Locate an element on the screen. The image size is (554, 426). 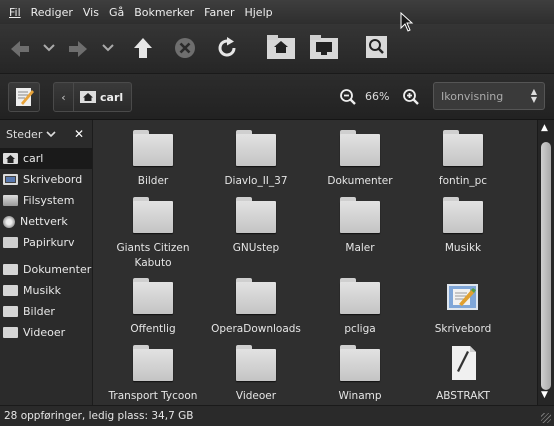
sidebar-item-papirkurv: Papirkurv is located at coordinates (46, 242).